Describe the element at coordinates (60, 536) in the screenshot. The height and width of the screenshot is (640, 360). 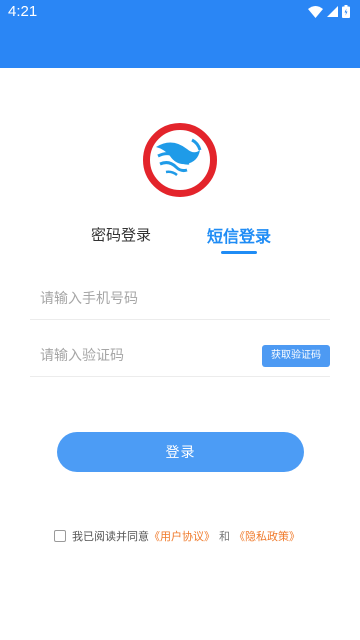
I see `agreement-checkbox` at that location.